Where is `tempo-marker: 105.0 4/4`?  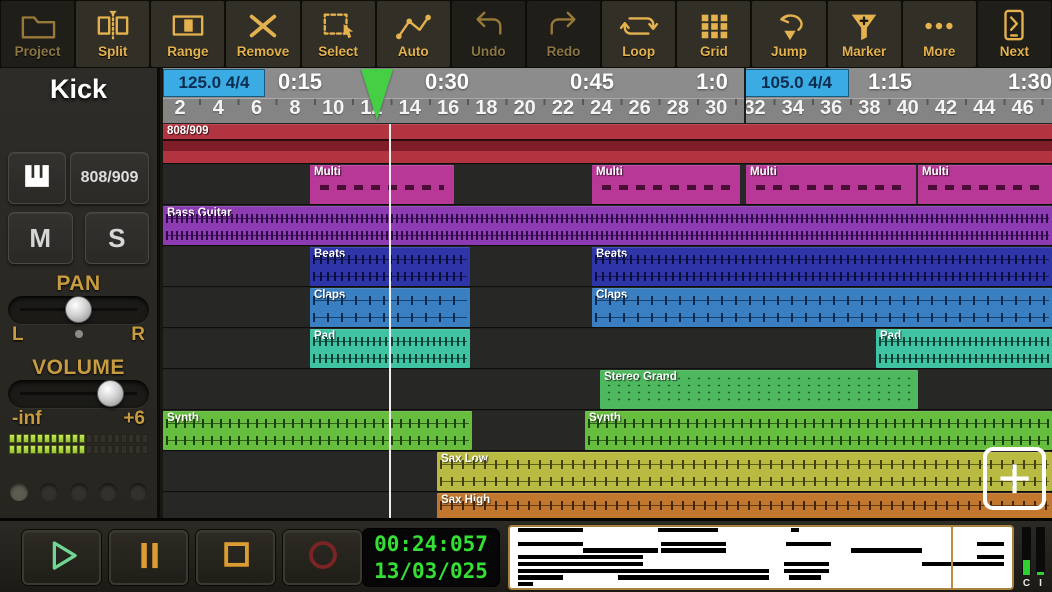 tempo-marker: 105.0 4/4 is located at coordinates (796, 83).